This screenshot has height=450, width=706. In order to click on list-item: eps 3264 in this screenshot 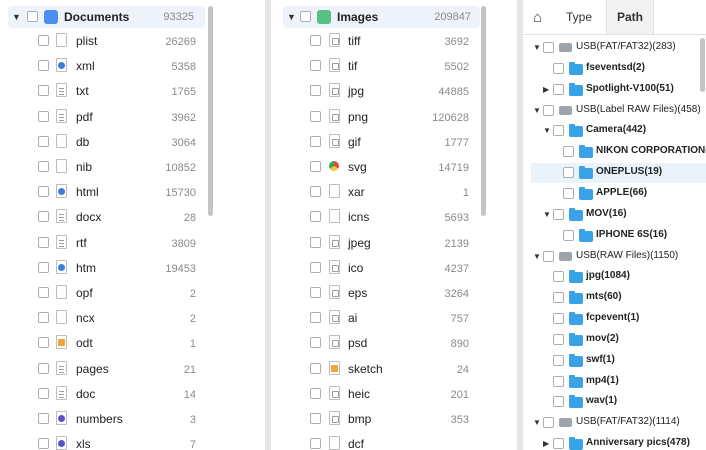, I will do `click(394, 293)`.